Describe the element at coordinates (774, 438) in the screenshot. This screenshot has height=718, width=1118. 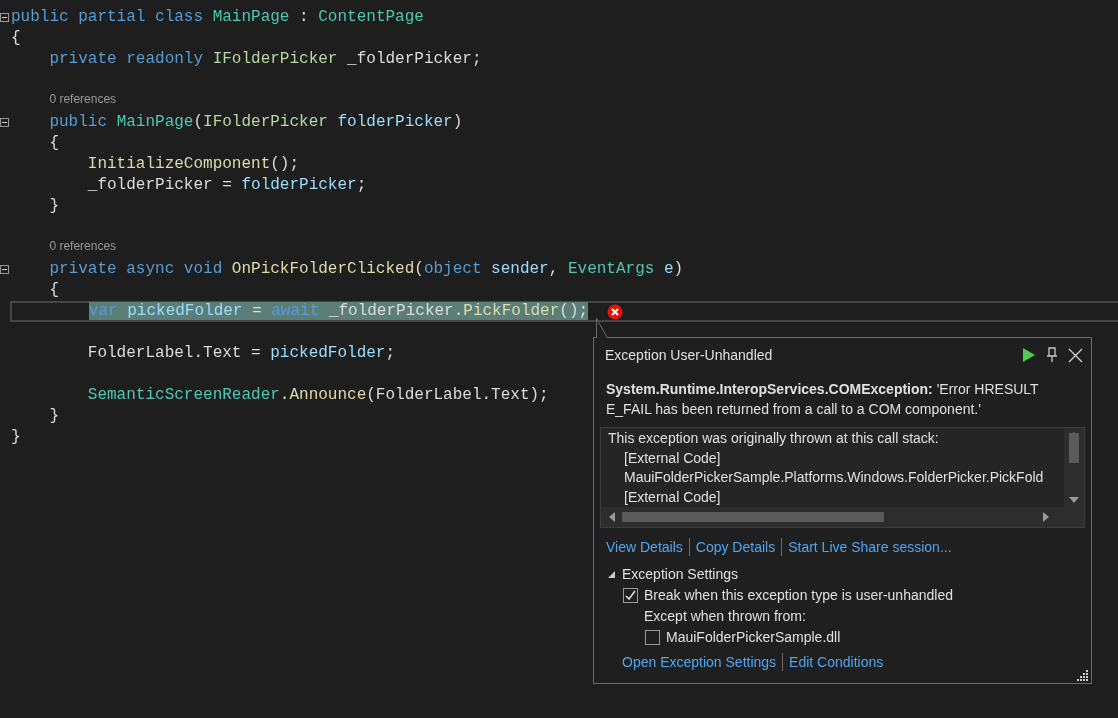
I see `call-stack-line: This exception was originally thrown at this call stack:` at that location.